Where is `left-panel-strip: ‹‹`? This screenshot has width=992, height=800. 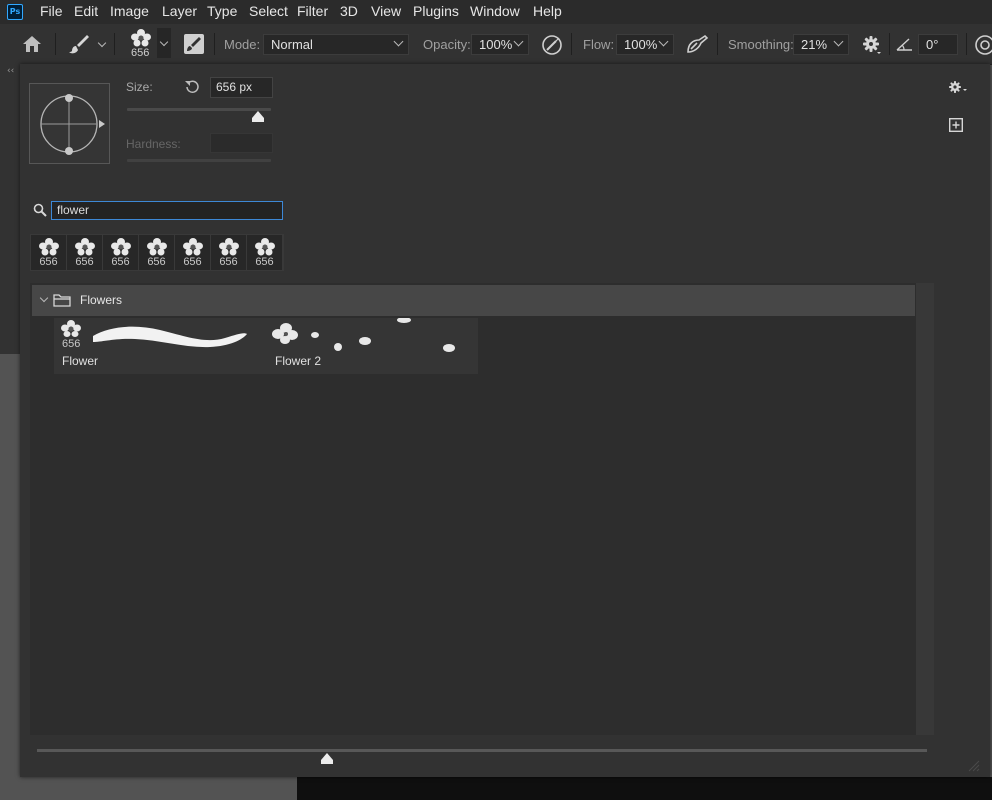
left-panel-strip: ‹‹ is located at coordinates (10, 209).